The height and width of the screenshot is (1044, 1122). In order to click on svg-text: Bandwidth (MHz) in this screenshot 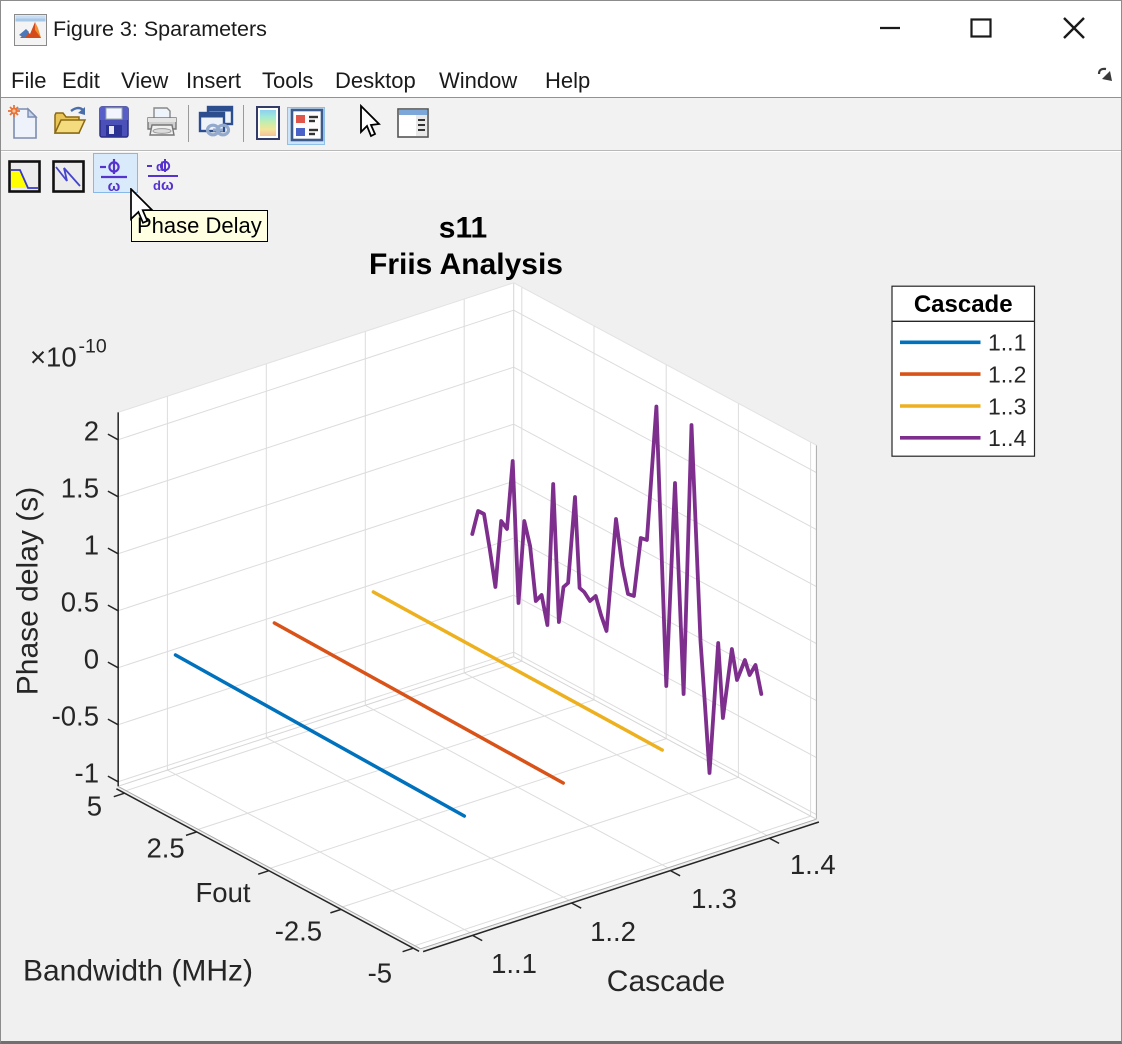, I will do `click(138, 971)`.